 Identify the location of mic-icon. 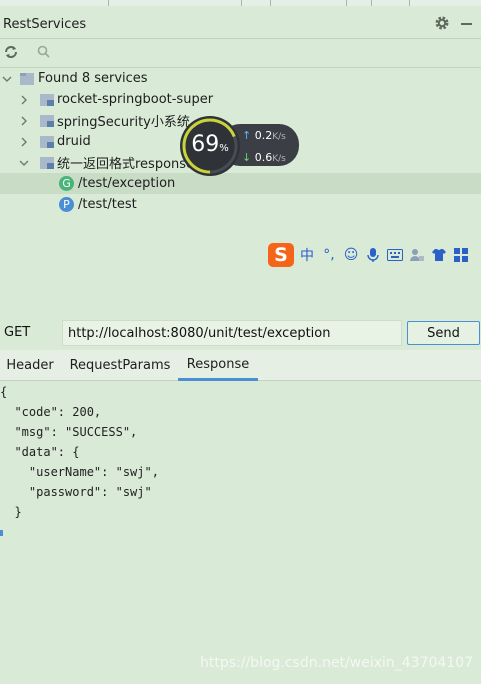
(373, 255).